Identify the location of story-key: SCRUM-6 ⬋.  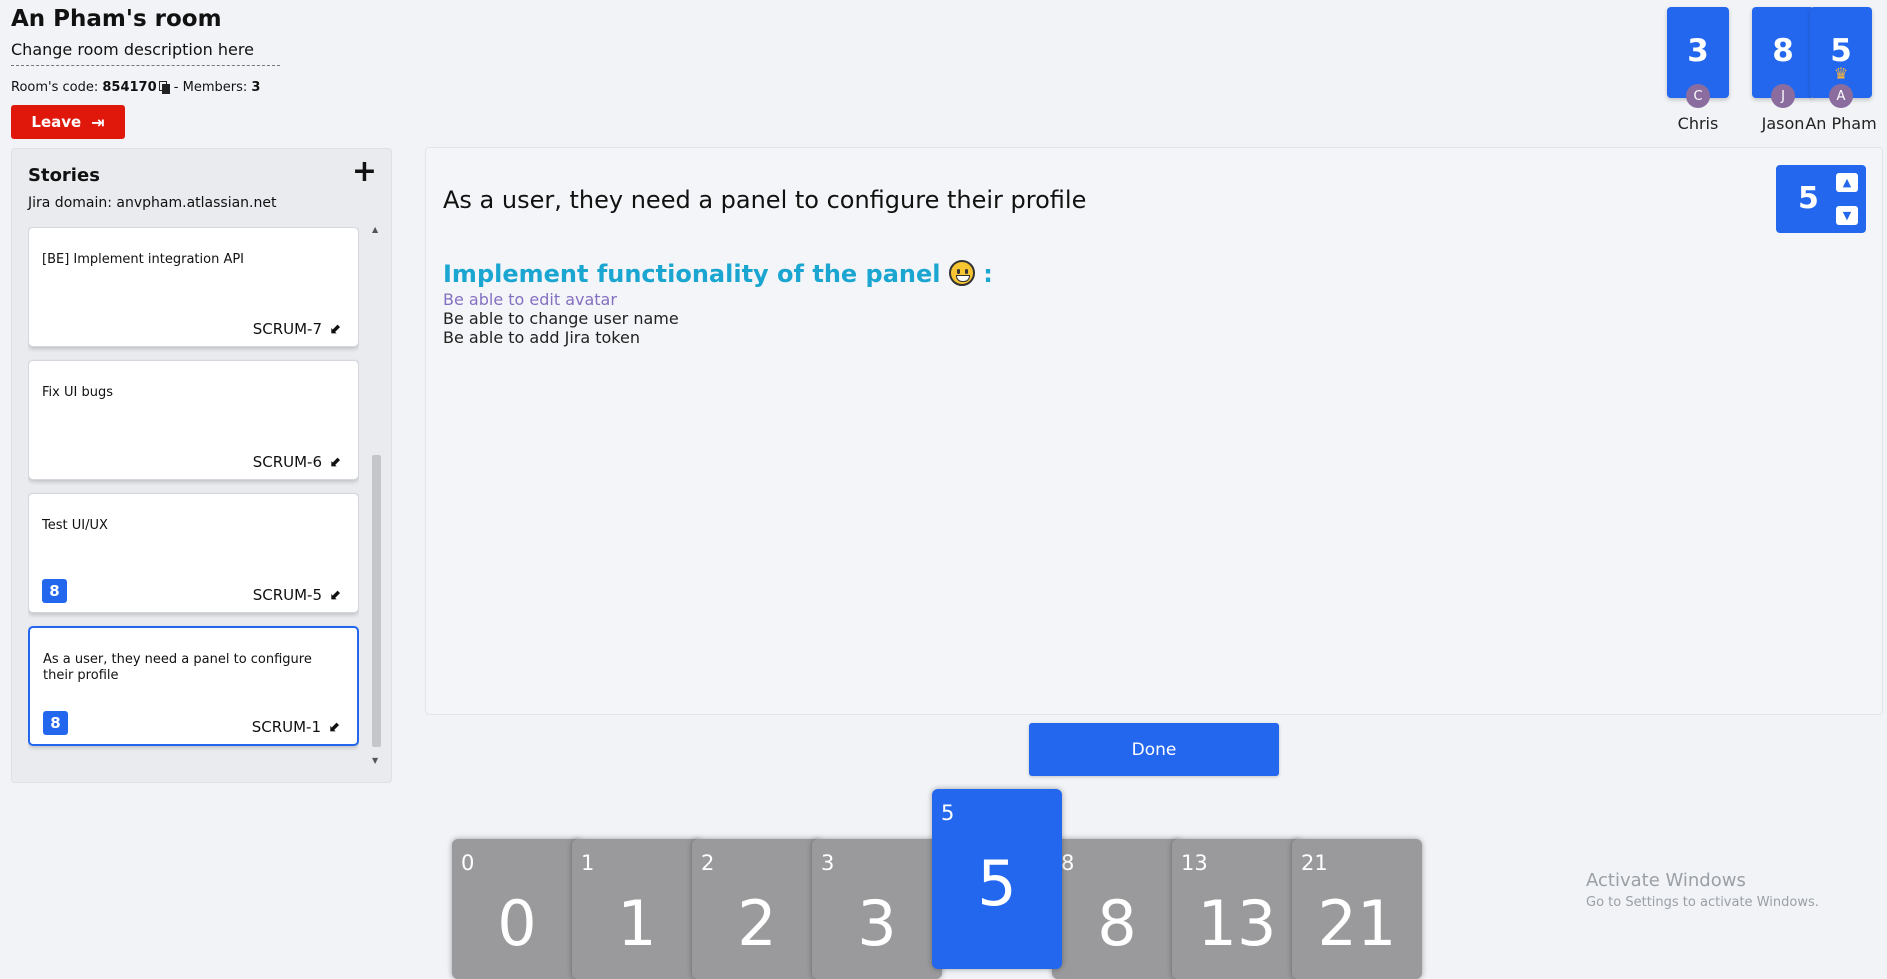
(299, 462).